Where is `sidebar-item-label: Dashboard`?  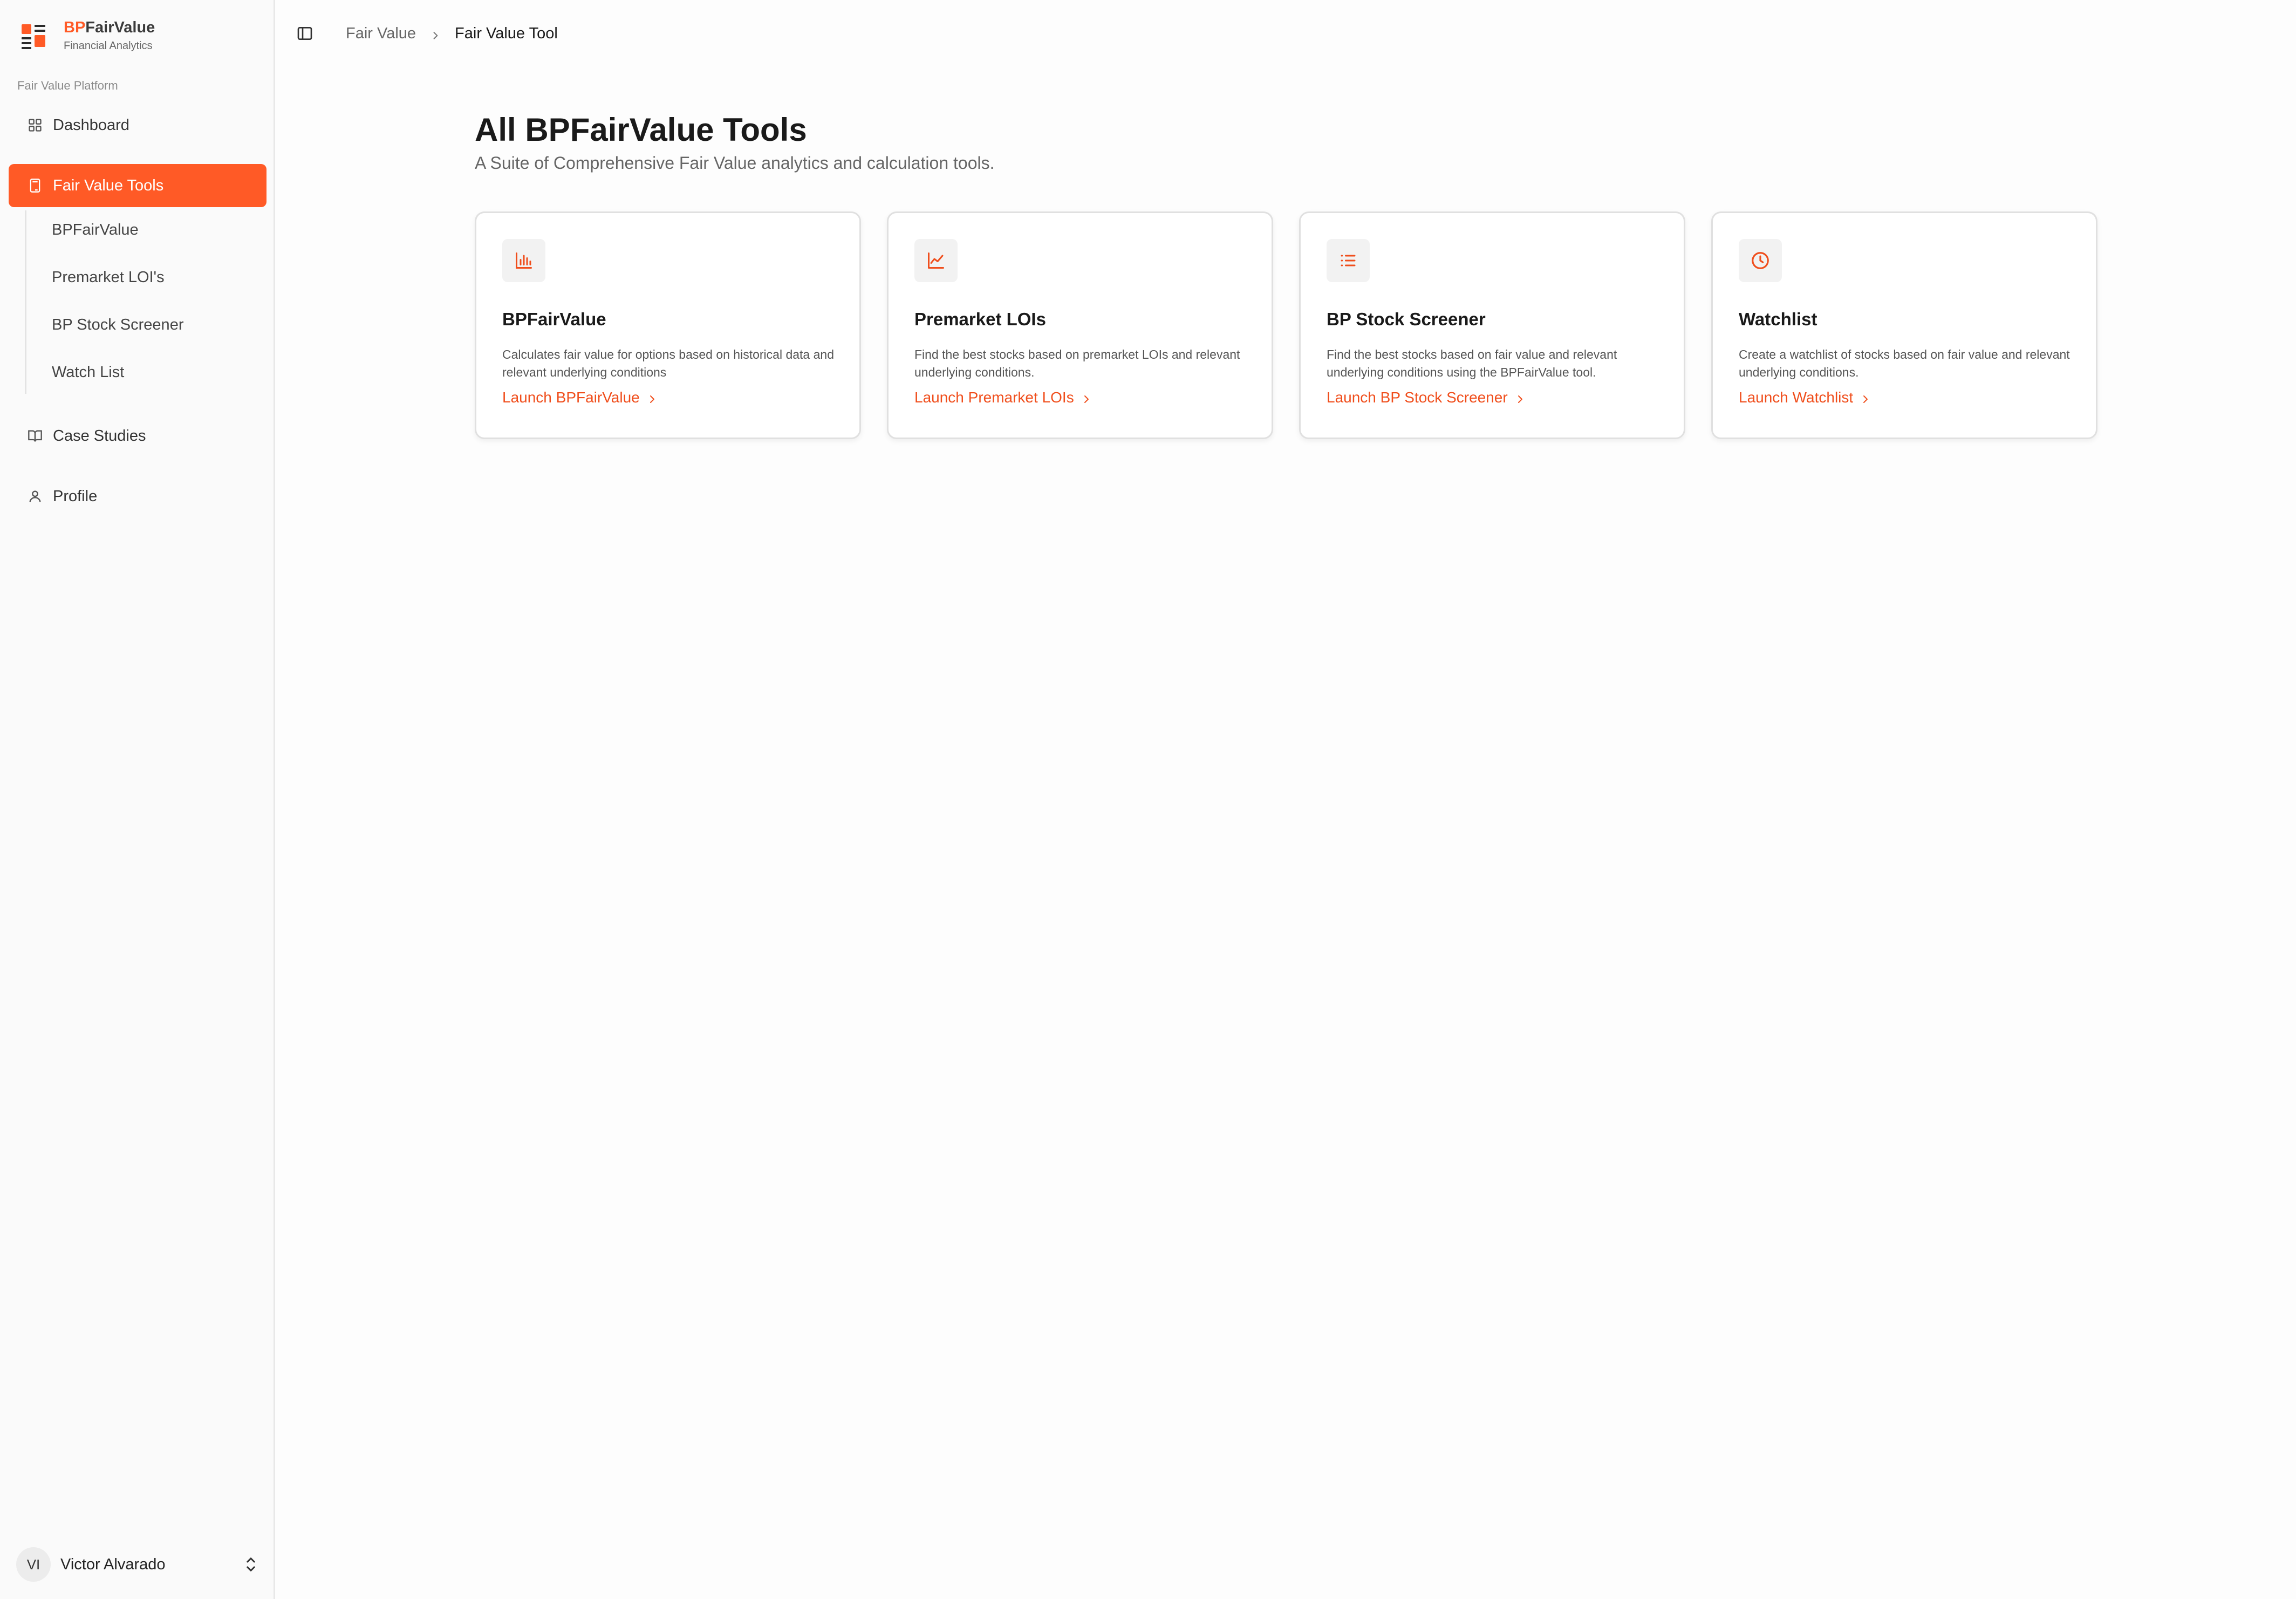 sidebar-item-label: Dashboard is located at coordinates (91, 125).